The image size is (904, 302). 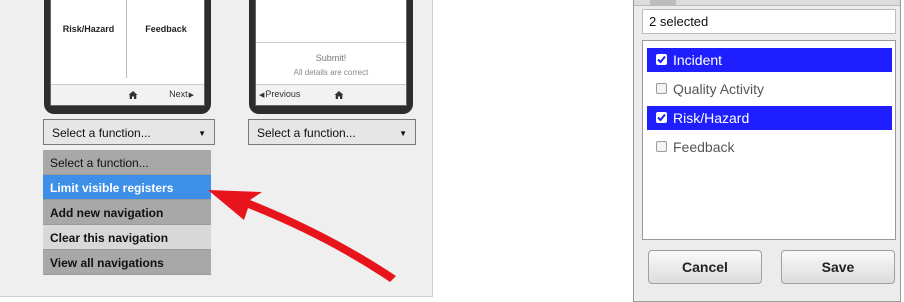 I want to click on selected-count: 2 selected, so click(x=769, y=21).